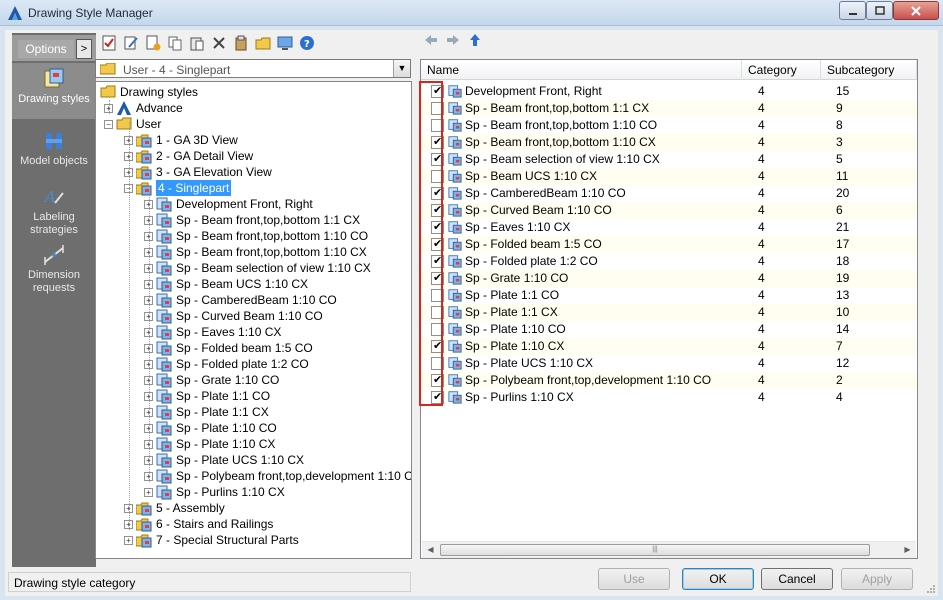  What do you see at coordinates (669, 210) in the screenshot?
I see `grid-row: Sp - Curved Beam 1:10 CO 4 6` at bounding box center [669, 210].